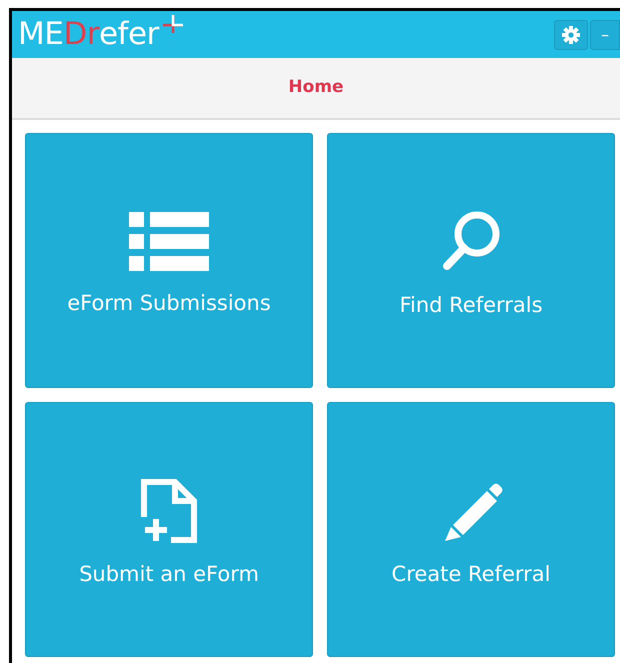 The height and width of the screenshot is (663, 620). What do you see at coordinates (169, 242) in the screenshot?
I see `list-icon` at bounding box center [169, 242].